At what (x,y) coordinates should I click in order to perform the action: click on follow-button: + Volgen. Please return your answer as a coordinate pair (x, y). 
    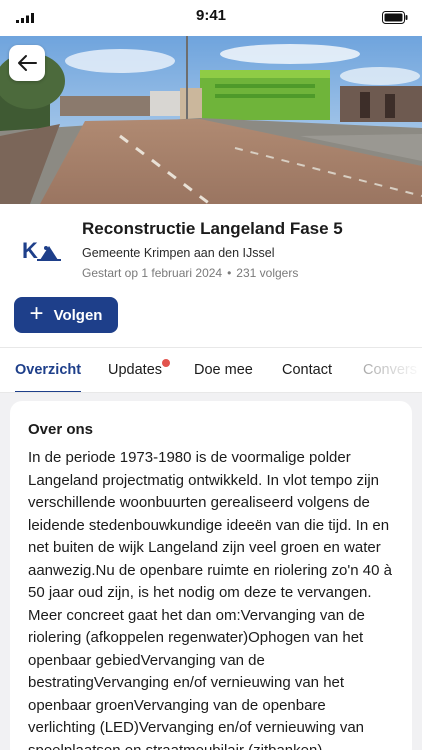
    Looking at the image, I should click on (66, 315).